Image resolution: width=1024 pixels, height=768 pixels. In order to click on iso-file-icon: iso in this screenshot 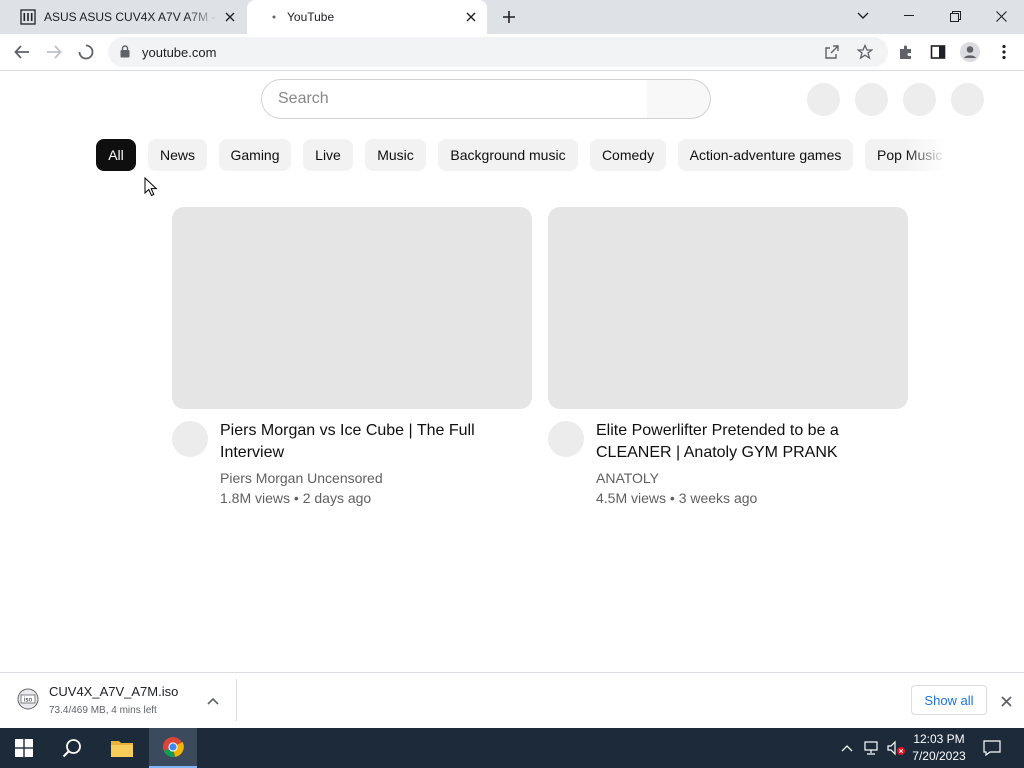, I will do `click(28, 699)`.